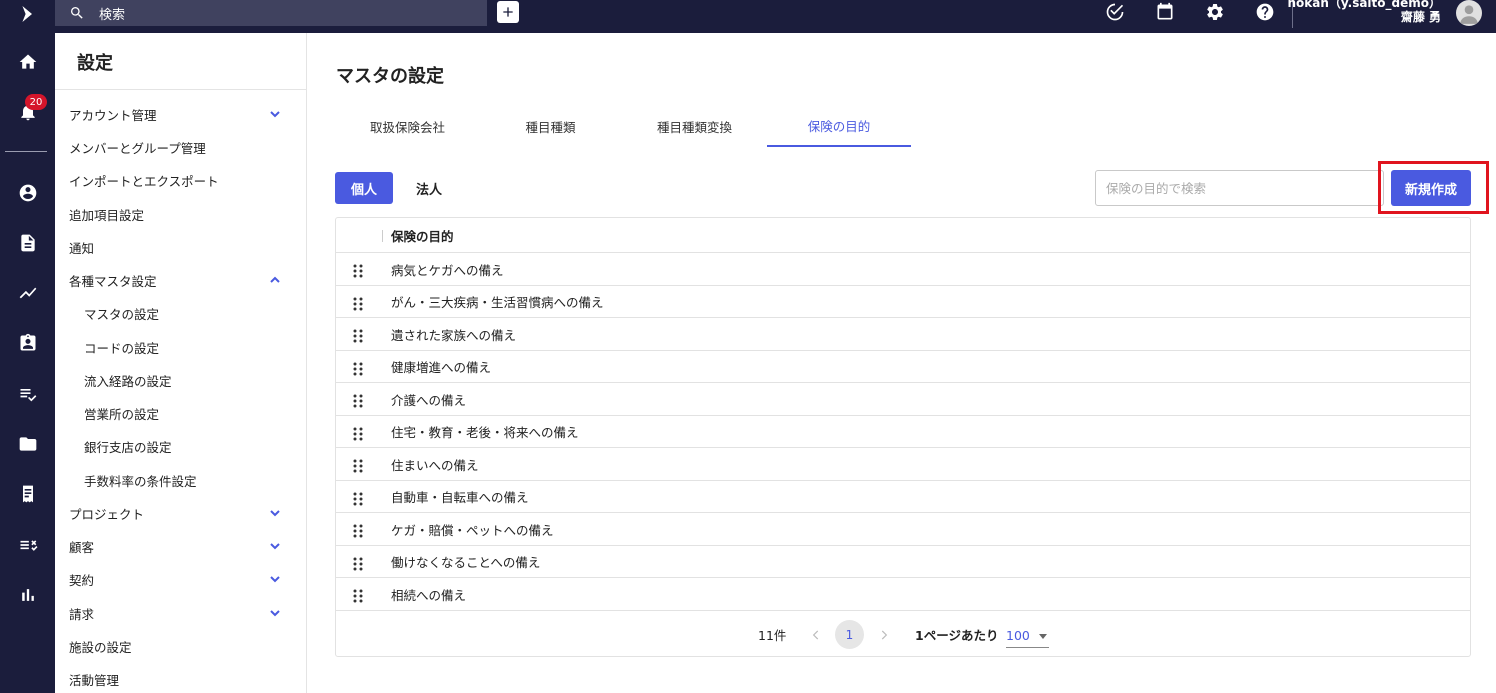 The width and height of the screenshot is (1496, 693). Describe the element at coordinates (1027, 636) in the screenshot. I see `per-page-select: 100` at that location.